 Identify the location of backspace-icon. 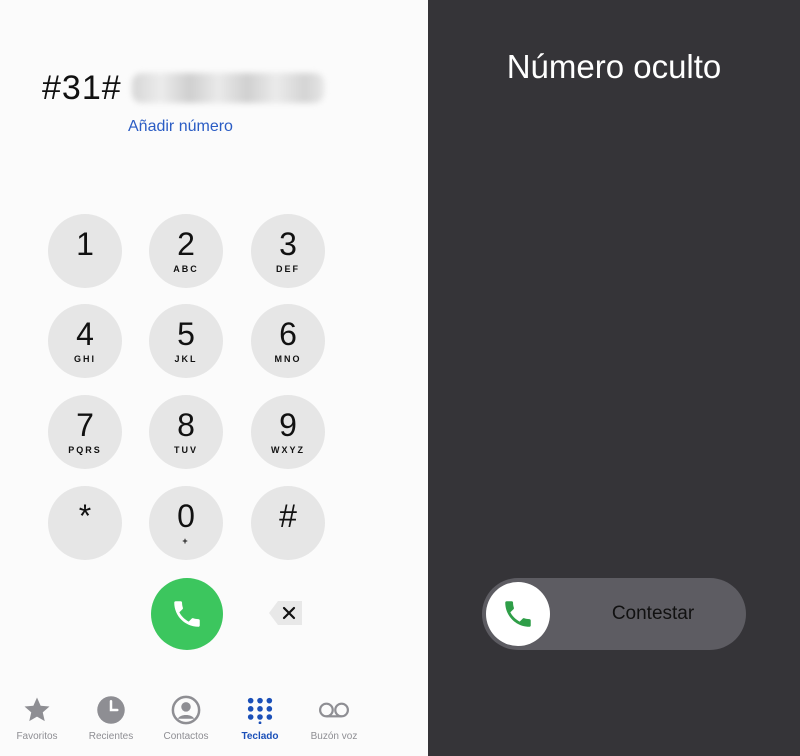
(285, 613).